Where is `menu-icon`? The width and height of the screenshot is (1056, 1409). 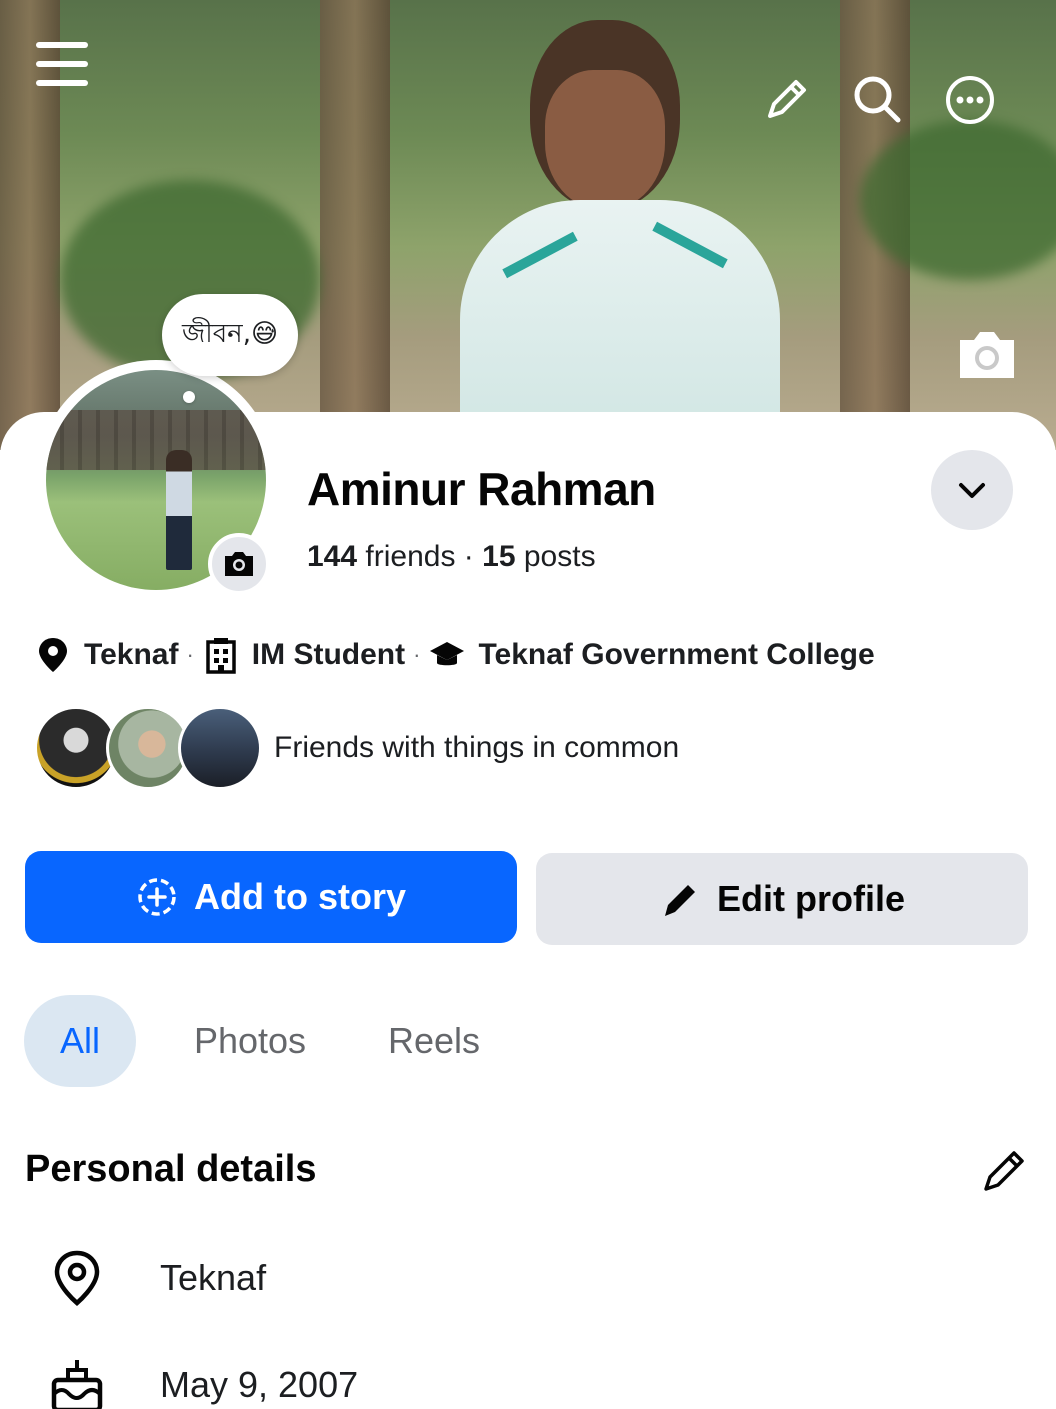 menu-icon is located at coordinates (62, 64).